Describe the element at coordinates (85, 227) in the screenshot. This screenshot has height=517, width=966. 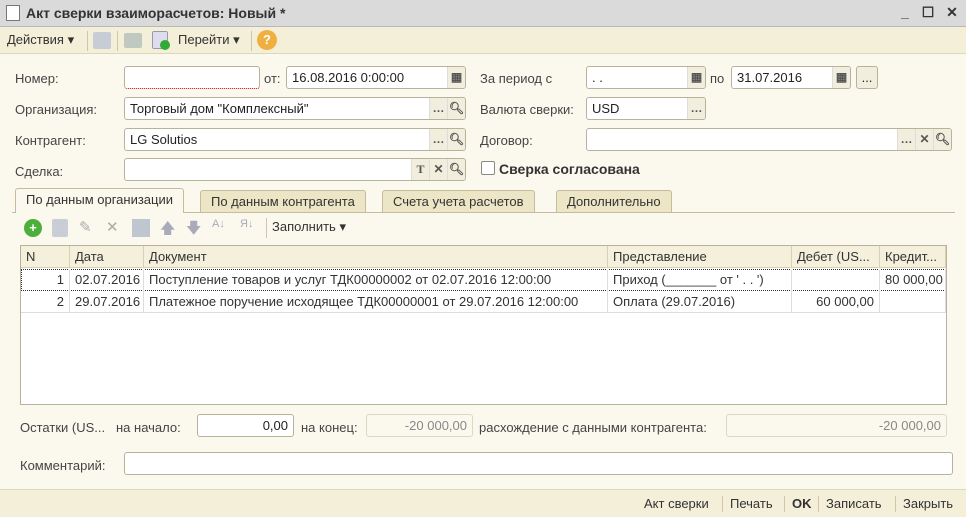
I see `edit-icon: ✎` at that location.